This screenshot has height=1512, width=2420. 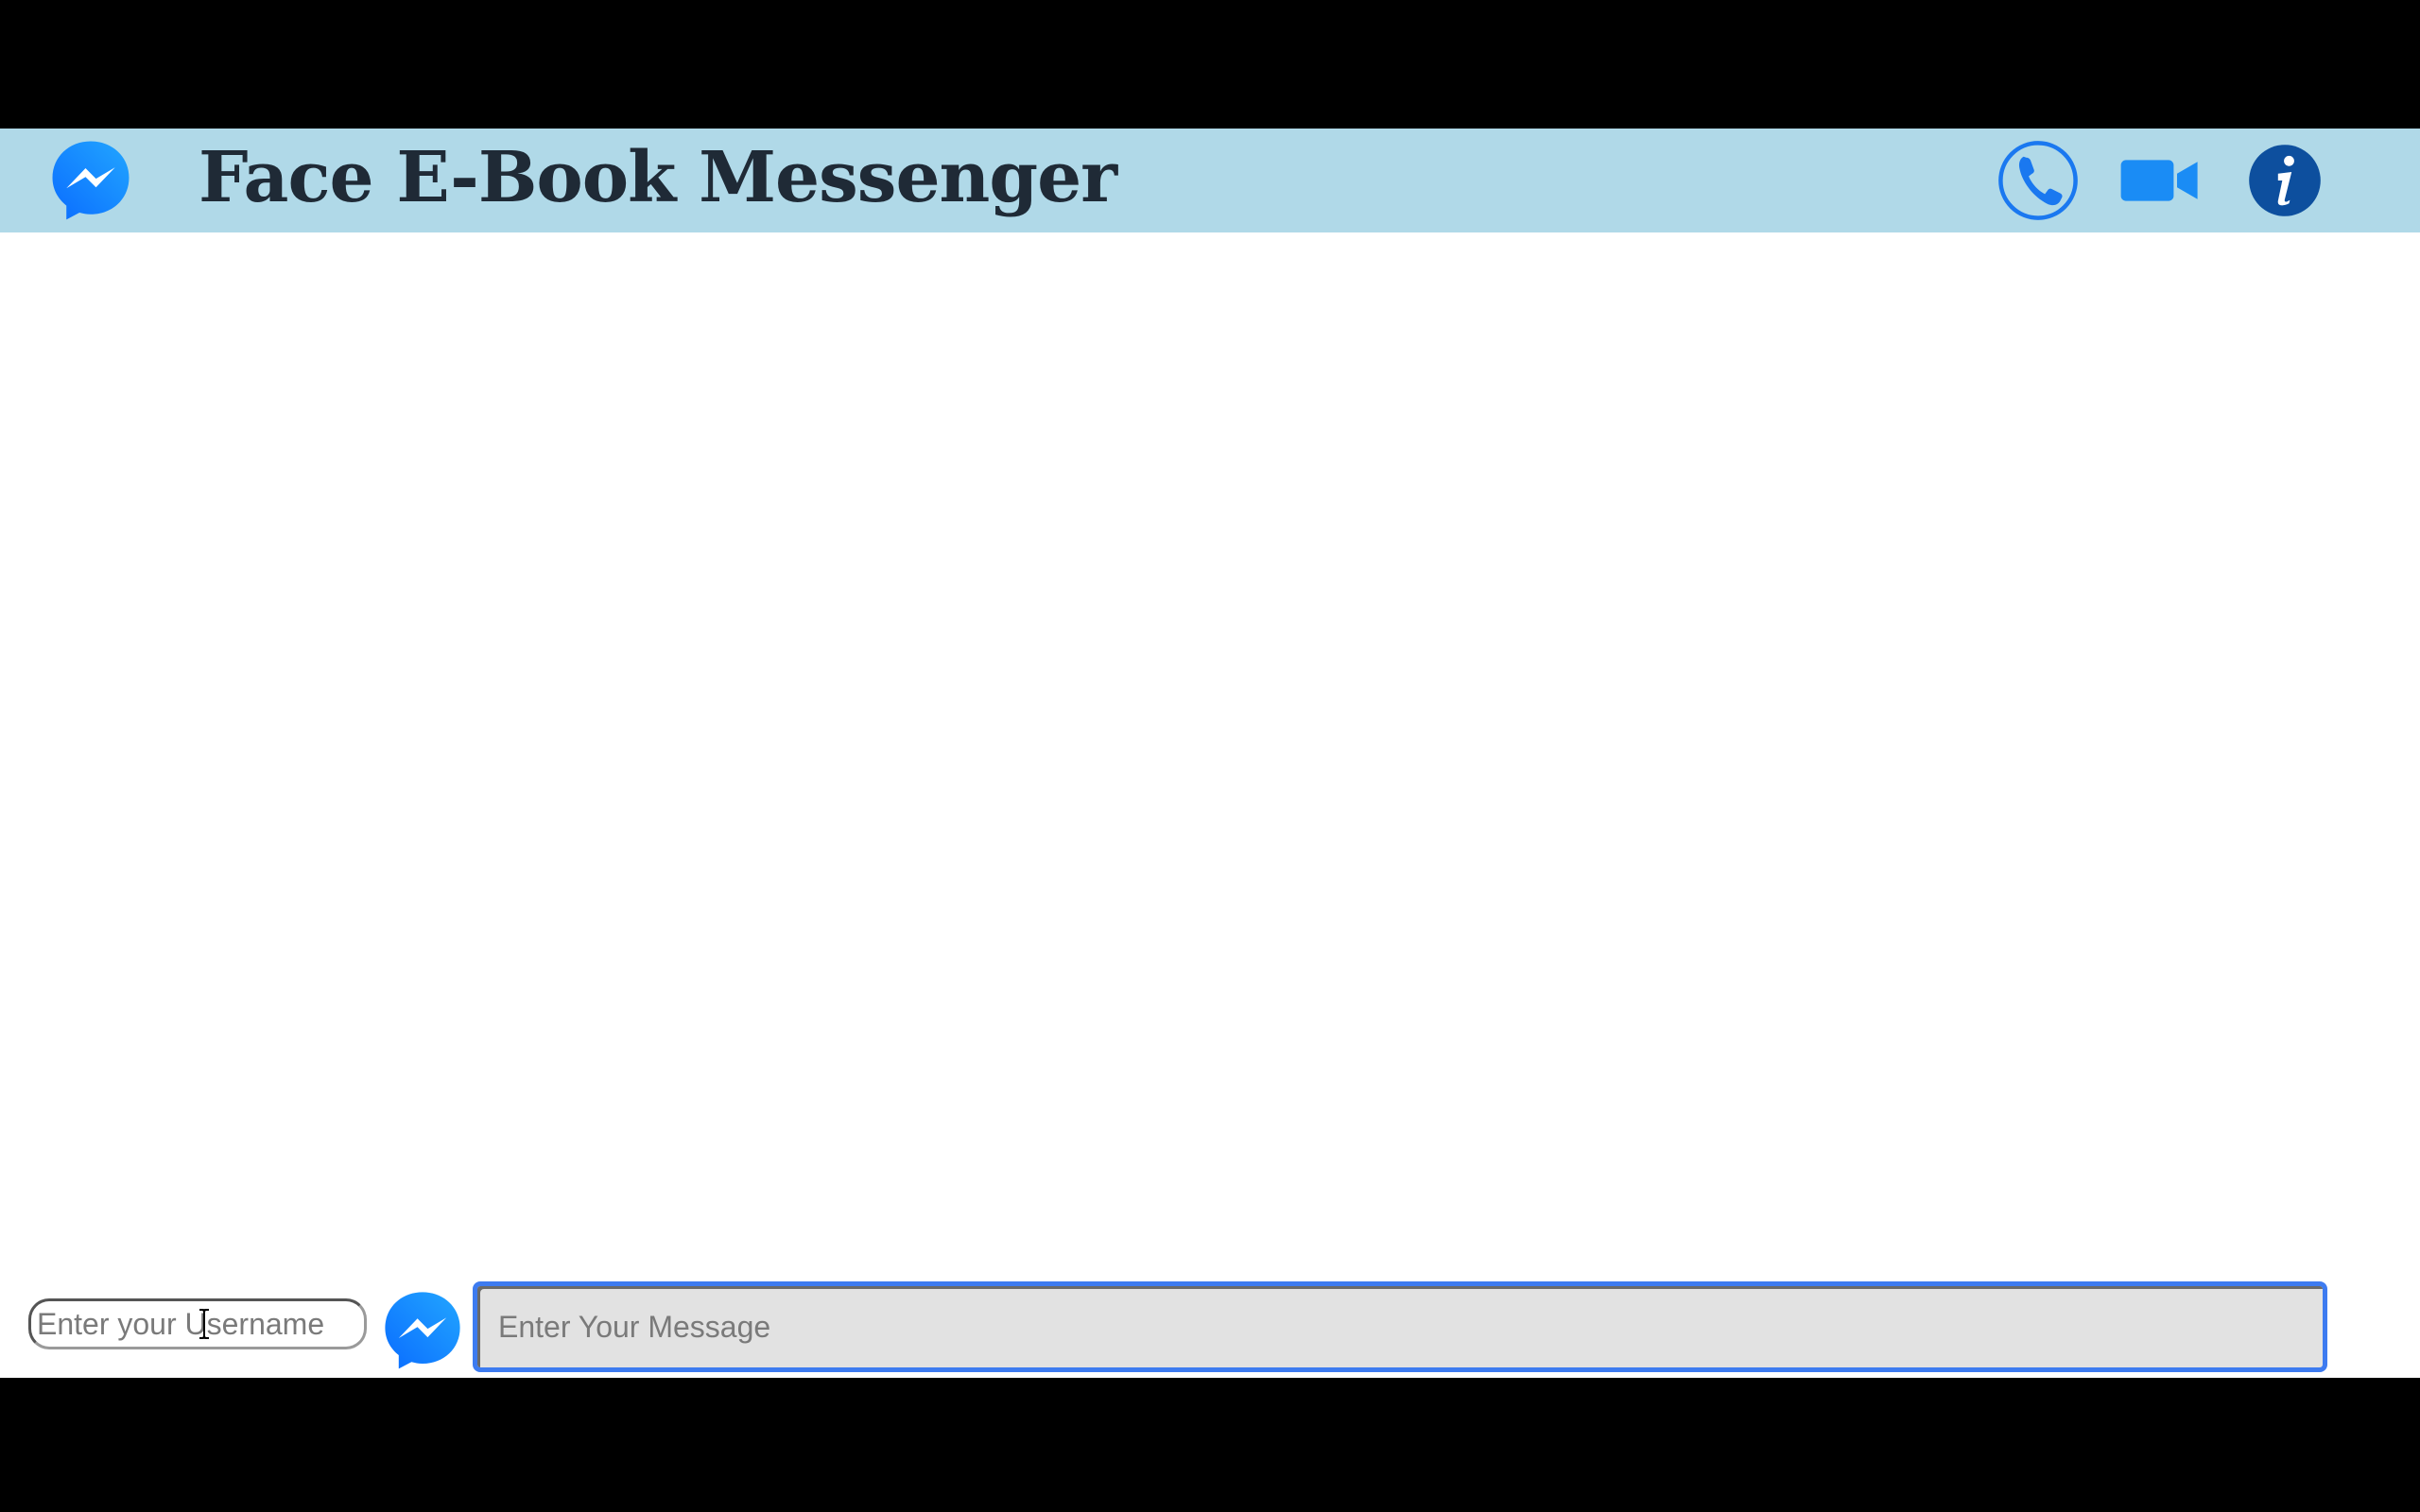 I want to click on messenger-logo-icon, so click(x=91, y=180).